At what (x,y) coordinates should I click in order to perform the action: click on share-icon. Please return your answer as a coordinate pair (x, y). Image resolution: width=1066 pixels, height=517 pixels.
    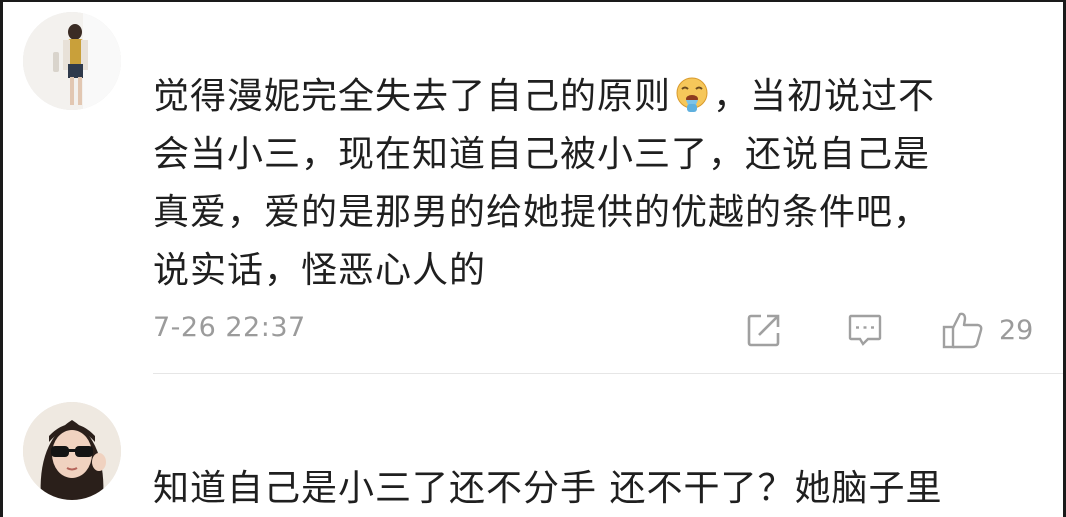
    Looking at the image, I should click on (763, 330).